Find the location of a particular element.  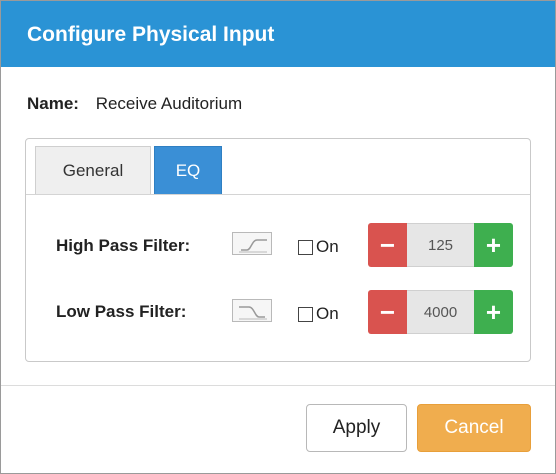

name-label: Name: is located at coordinates (53, 103).